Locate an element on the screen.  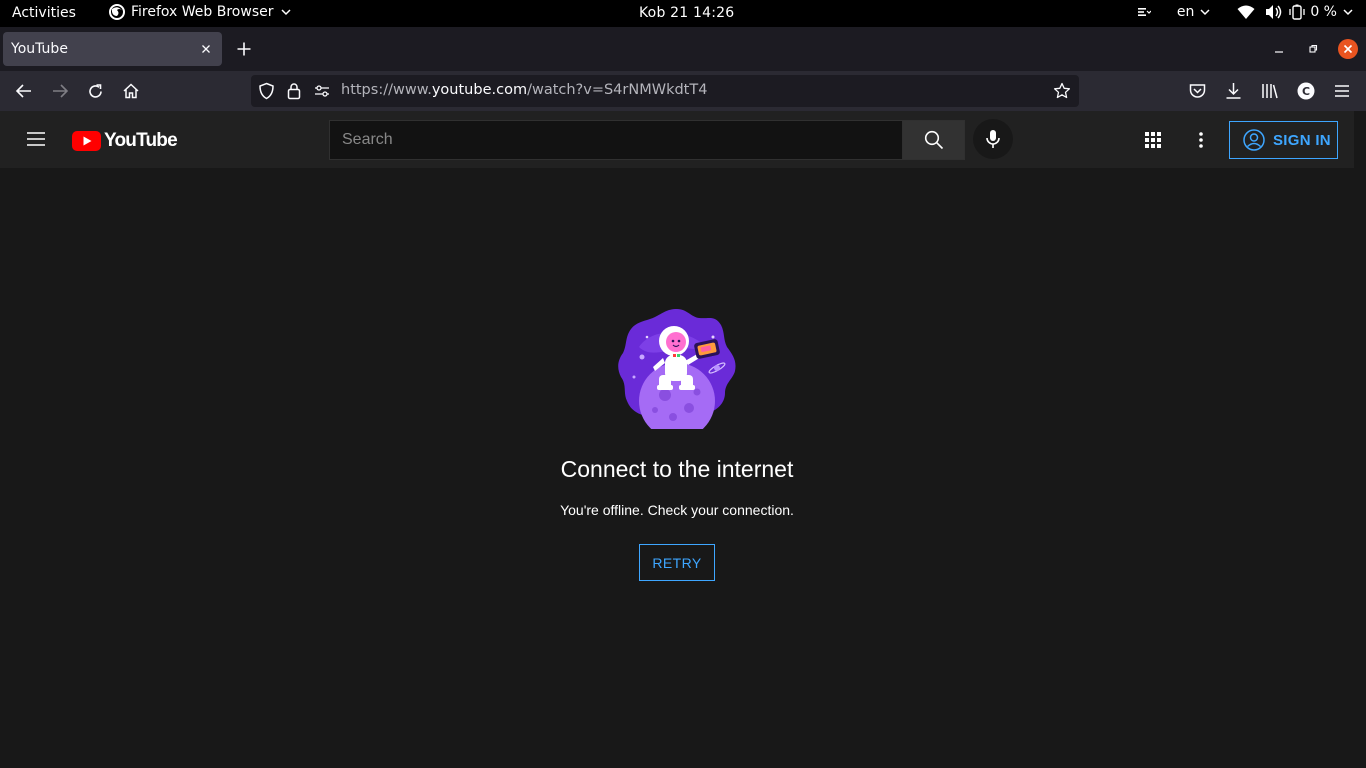
reload-icon is located at coordinates (95, 91).